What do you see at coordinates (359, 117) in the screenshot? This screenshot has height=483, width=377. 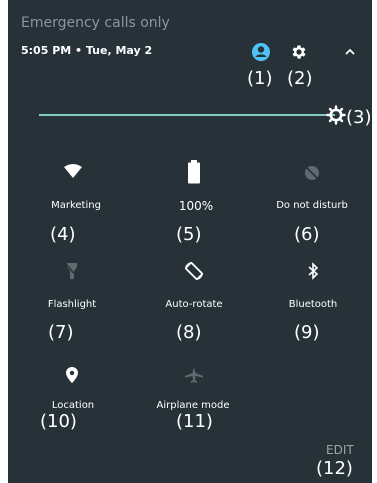 I see `callout-3: (3)` at bounding box center [359, 117].